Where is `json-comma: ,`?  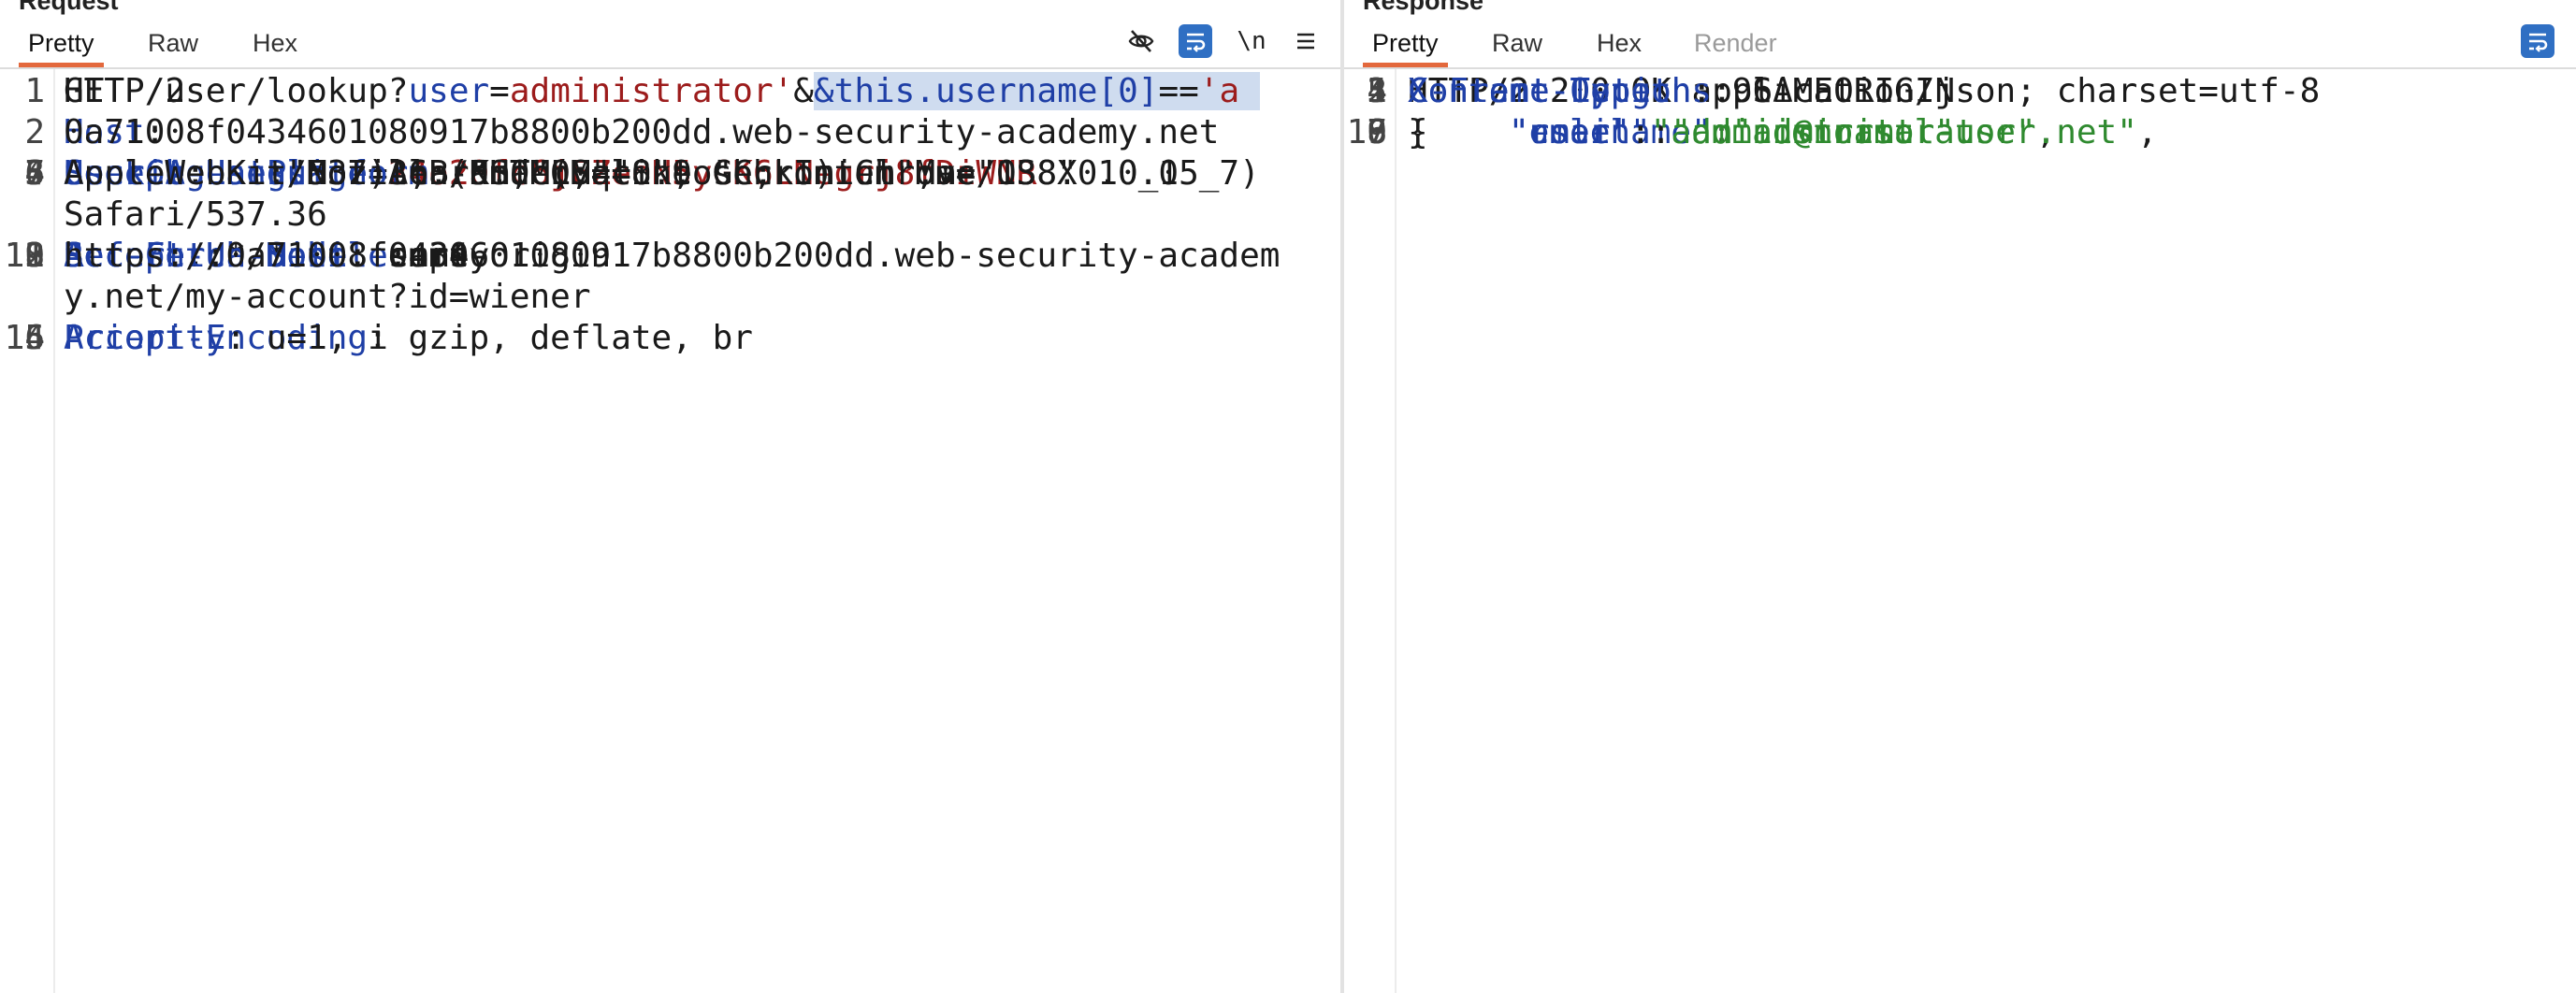 json-comma: , is located at coordinates (2147, 132).